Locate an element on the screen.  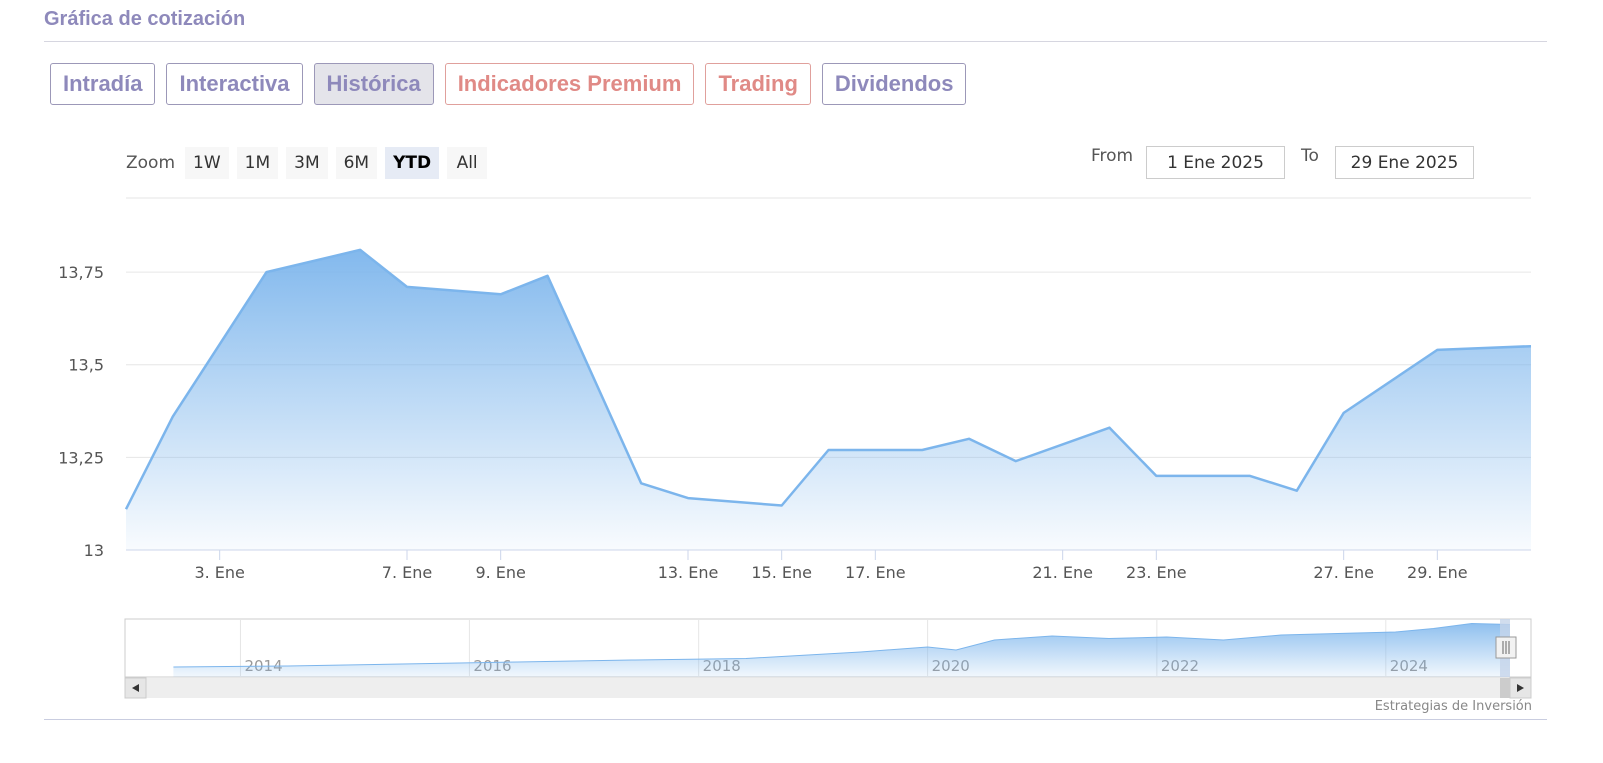
scrollbar-thumb is located at coordinates (1505, 688).